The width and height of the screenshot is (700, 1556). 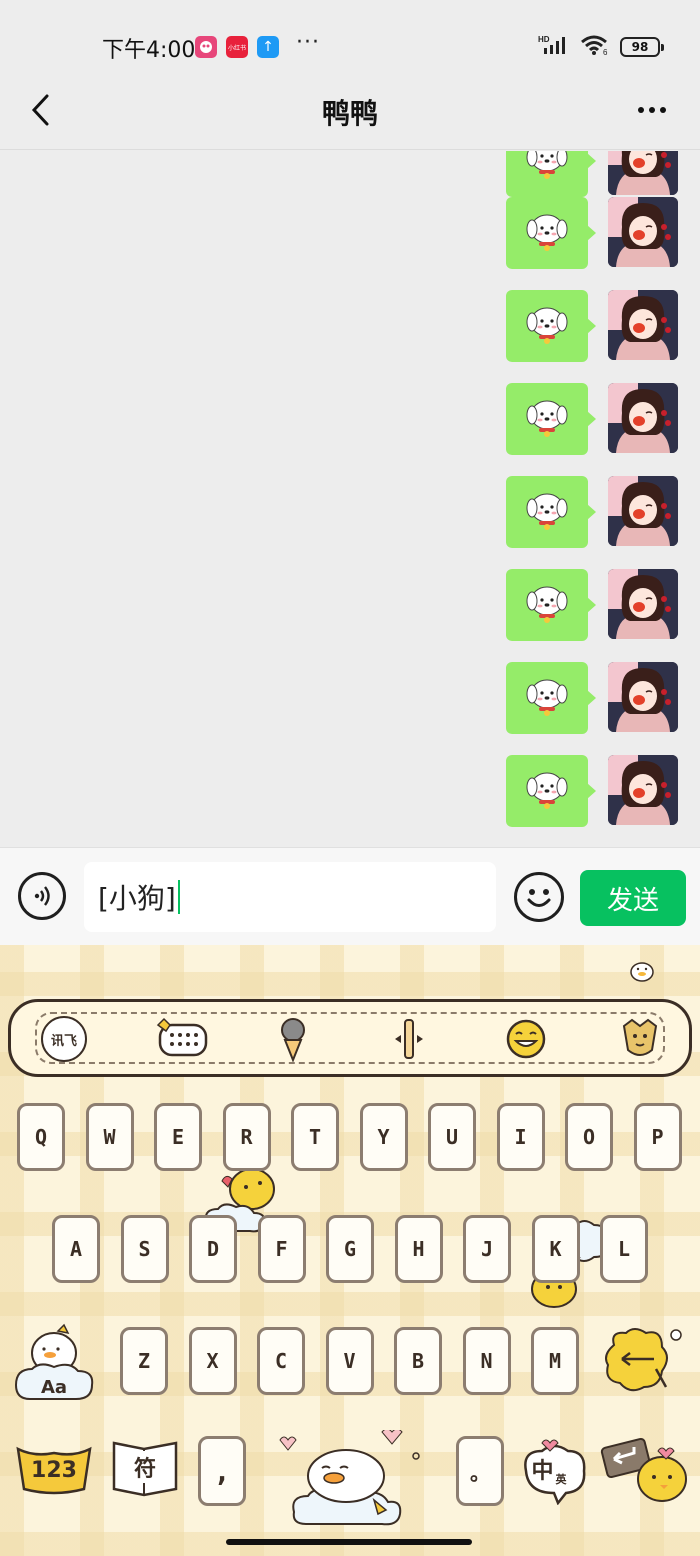 I want to click on svg-text: 6, so click(x=605, y=52).